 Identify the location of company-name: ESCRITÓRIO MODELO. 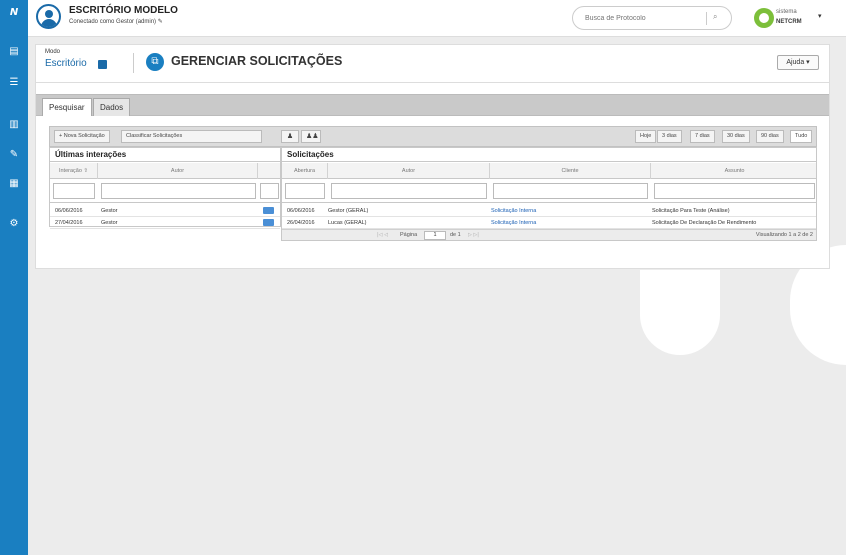
(123, 10).